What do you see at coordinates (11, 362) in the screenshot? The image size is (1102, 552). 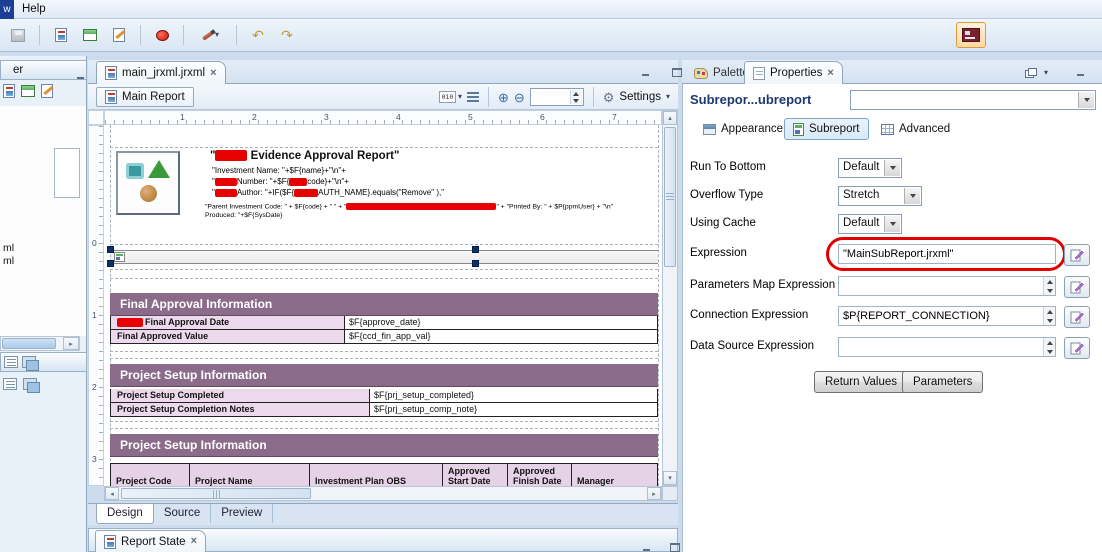 I see `tree-view-icon` at bounding box center [11, 362].